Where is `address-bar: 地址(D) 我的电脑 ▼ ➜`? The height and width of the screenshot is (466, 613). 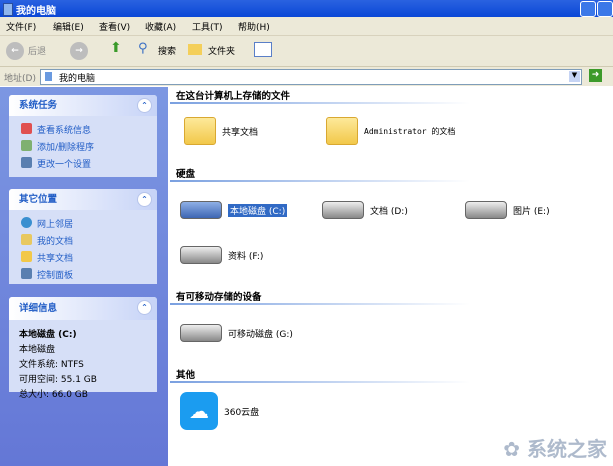 address-bar: 地址(D) 我的电脑 ▼ ➜ is located at coordinates (306, 76).